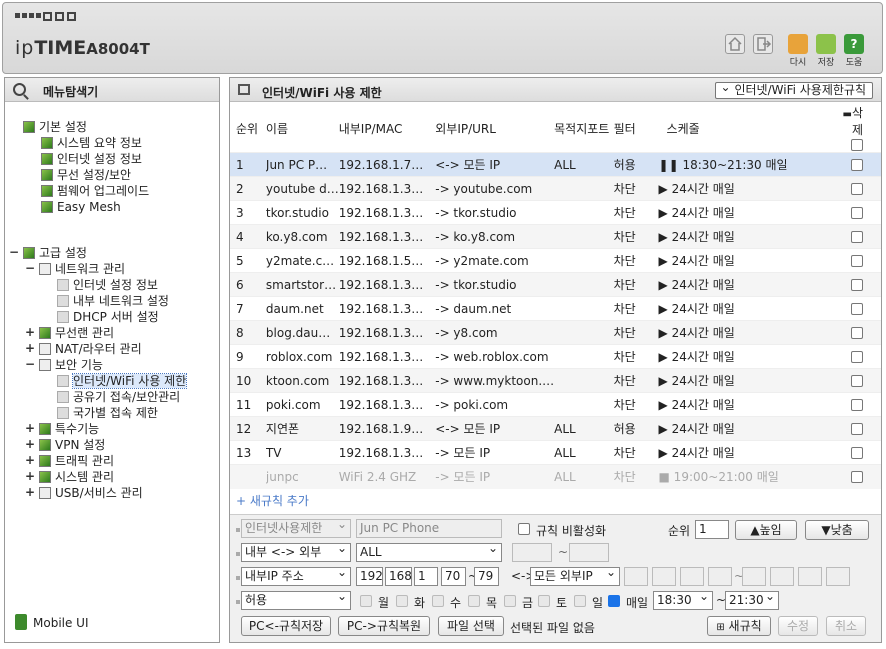 This screenshot has height=649, width=886. I want to click on ip-type-select: 내부IP 주소, so click(296, 576).